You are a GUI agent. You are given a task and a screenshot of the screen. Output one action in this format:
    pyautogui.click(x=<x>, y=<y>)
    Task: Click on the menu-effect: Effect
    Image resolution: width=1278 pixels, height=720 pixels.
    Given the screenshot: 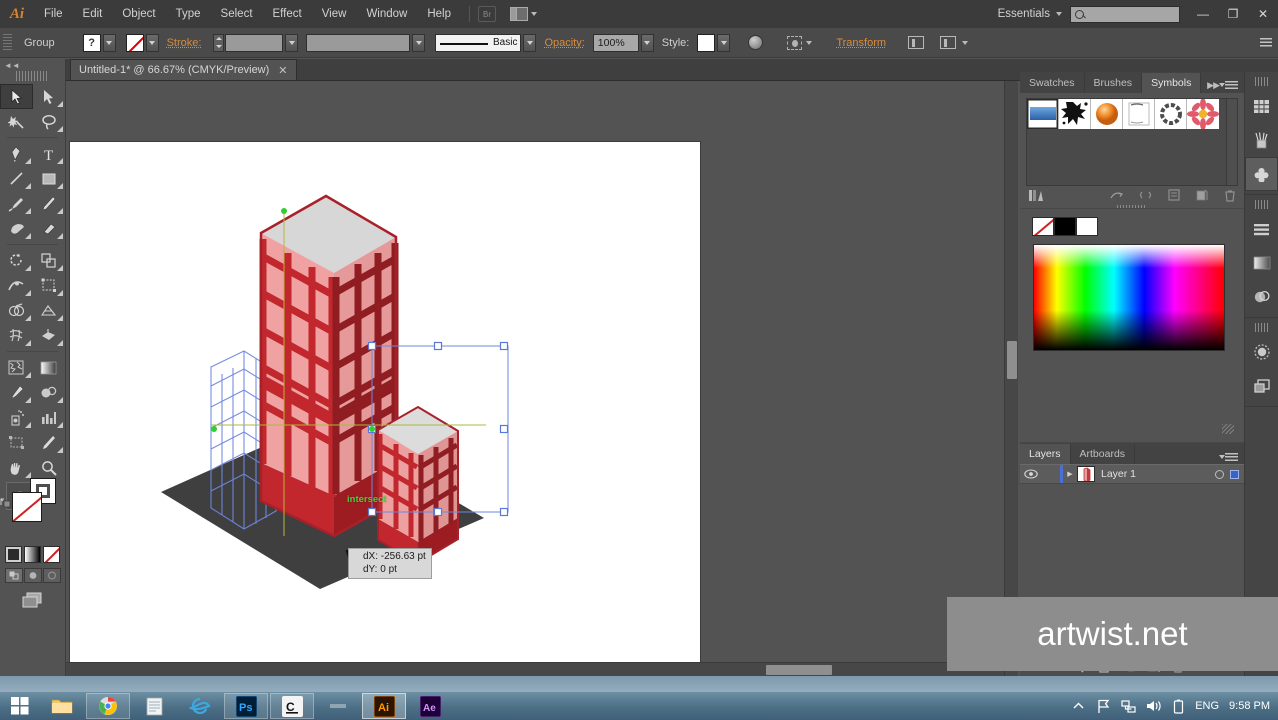 What is the action you would take?
    pyautogui.click(x=287, y=14)
    